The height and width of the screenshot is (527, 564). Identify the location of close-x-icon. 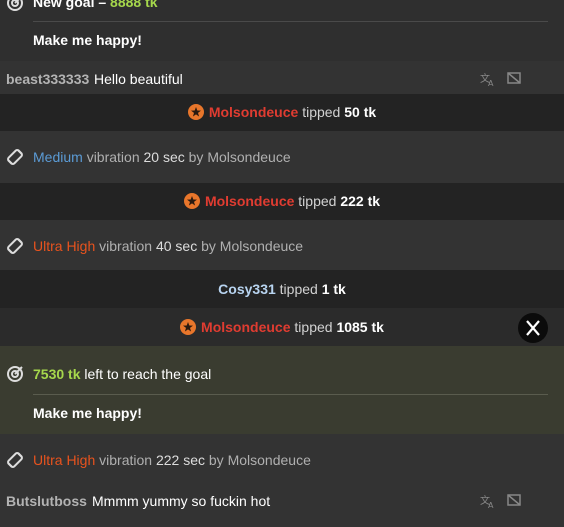
(533, 328).